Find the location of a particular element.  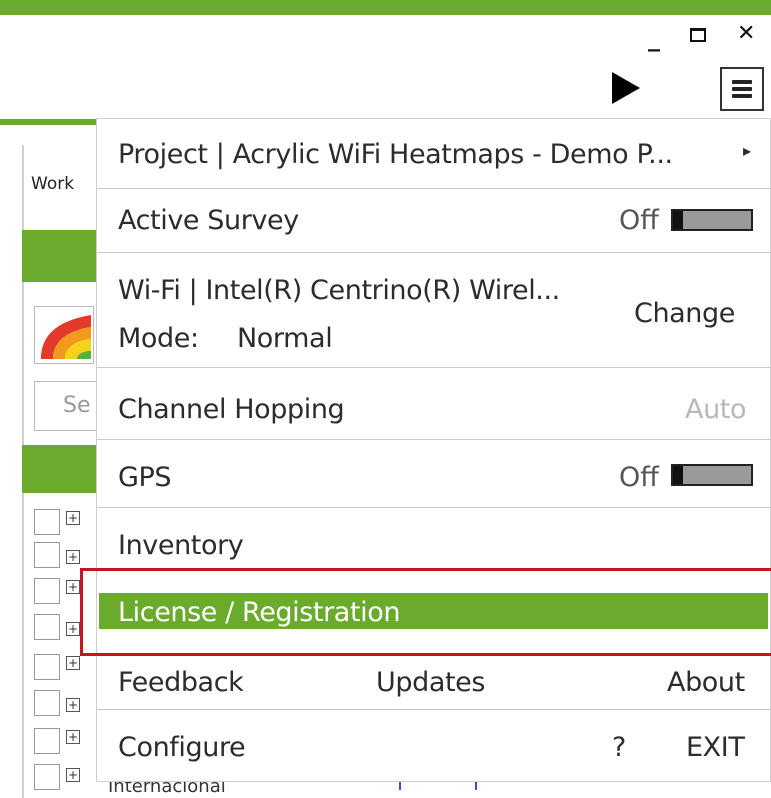

close-icon: ✕ is located at coordinates (746, 34).